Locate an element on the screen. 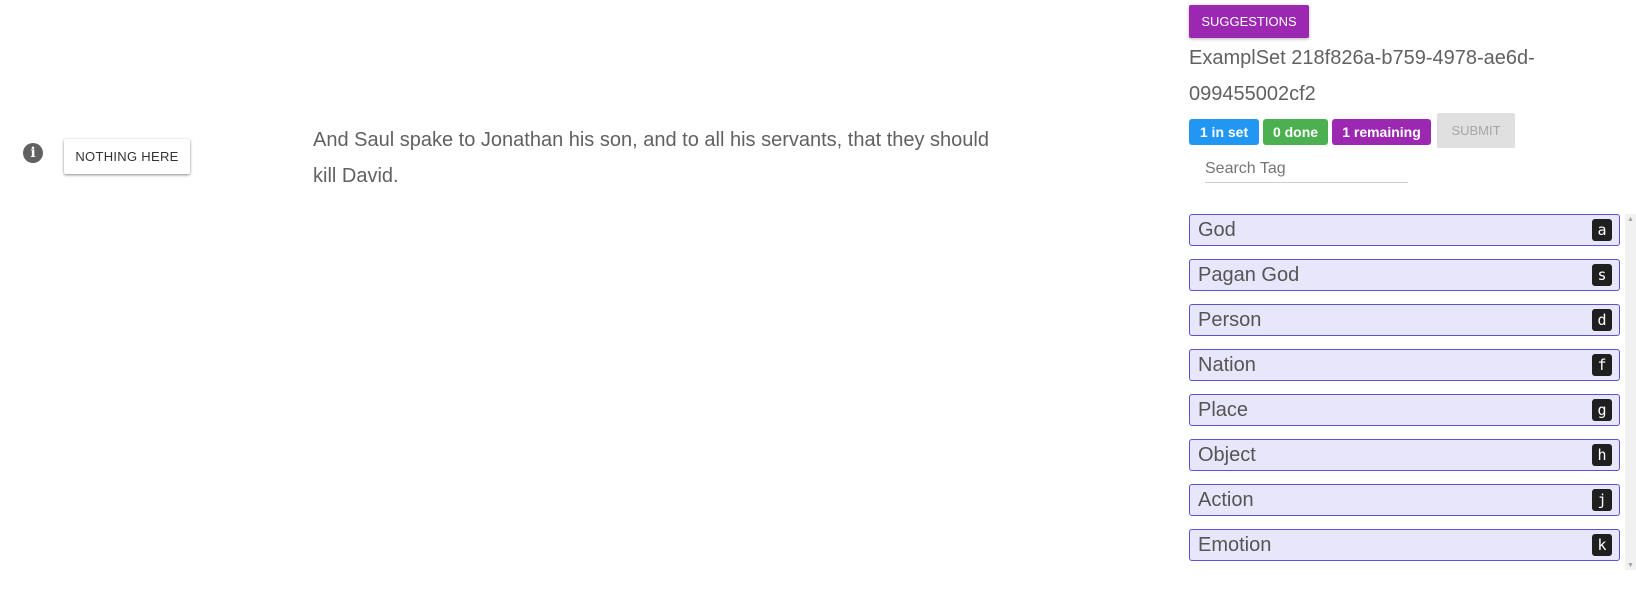 The image size is (1636, 597). tag-label: Person is located at coordinates (1230, 319).